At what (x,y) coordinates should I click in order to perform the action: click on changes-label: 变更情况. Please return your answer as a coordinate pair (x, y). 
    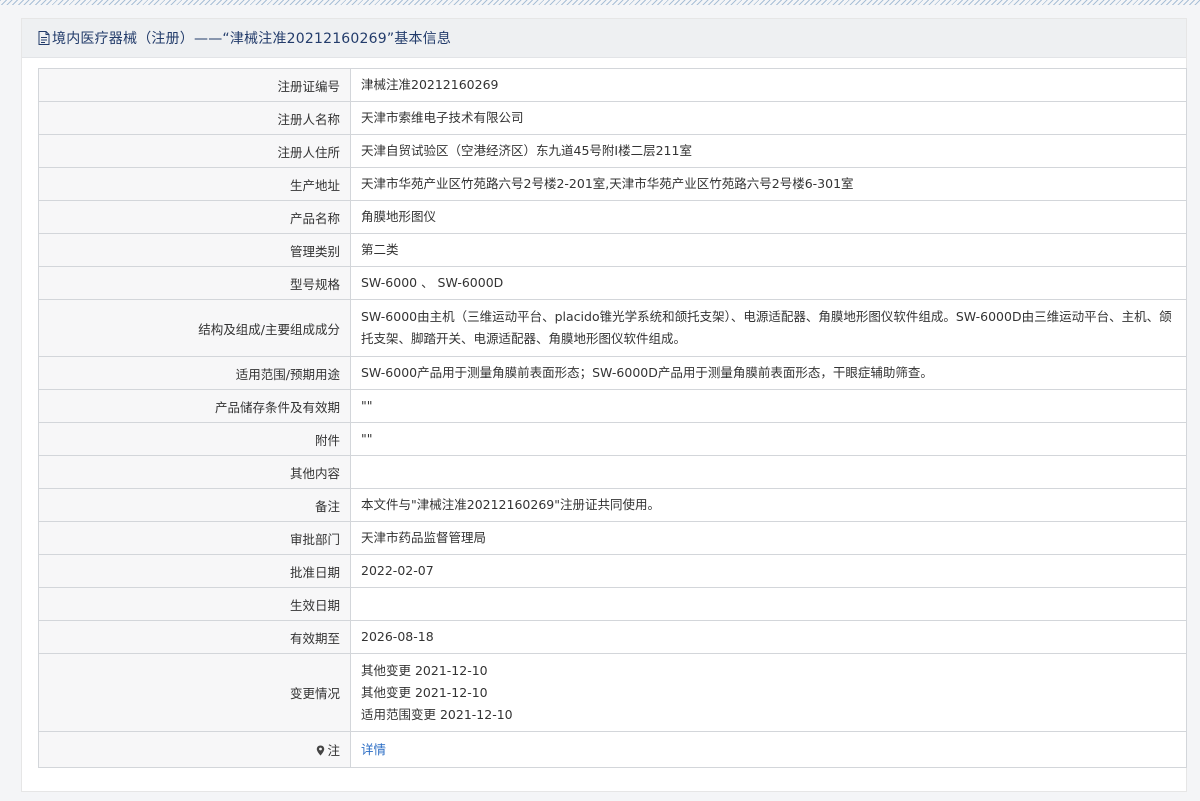
    Looking at the image, I should click on (194, 692).